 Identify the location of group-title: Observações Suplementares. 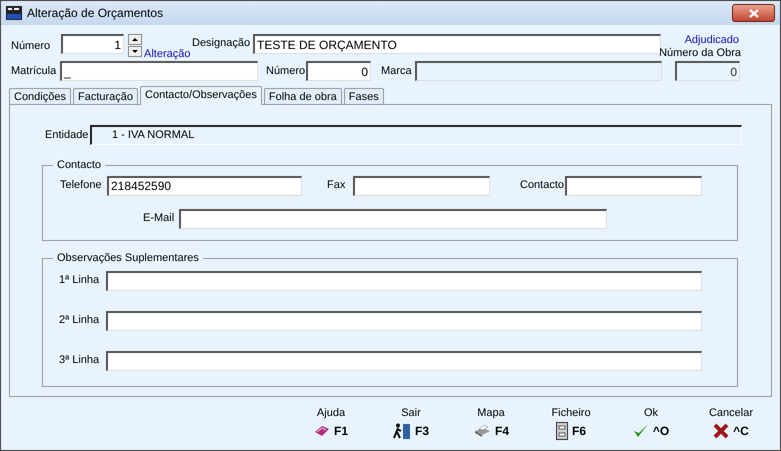
(128, 258).